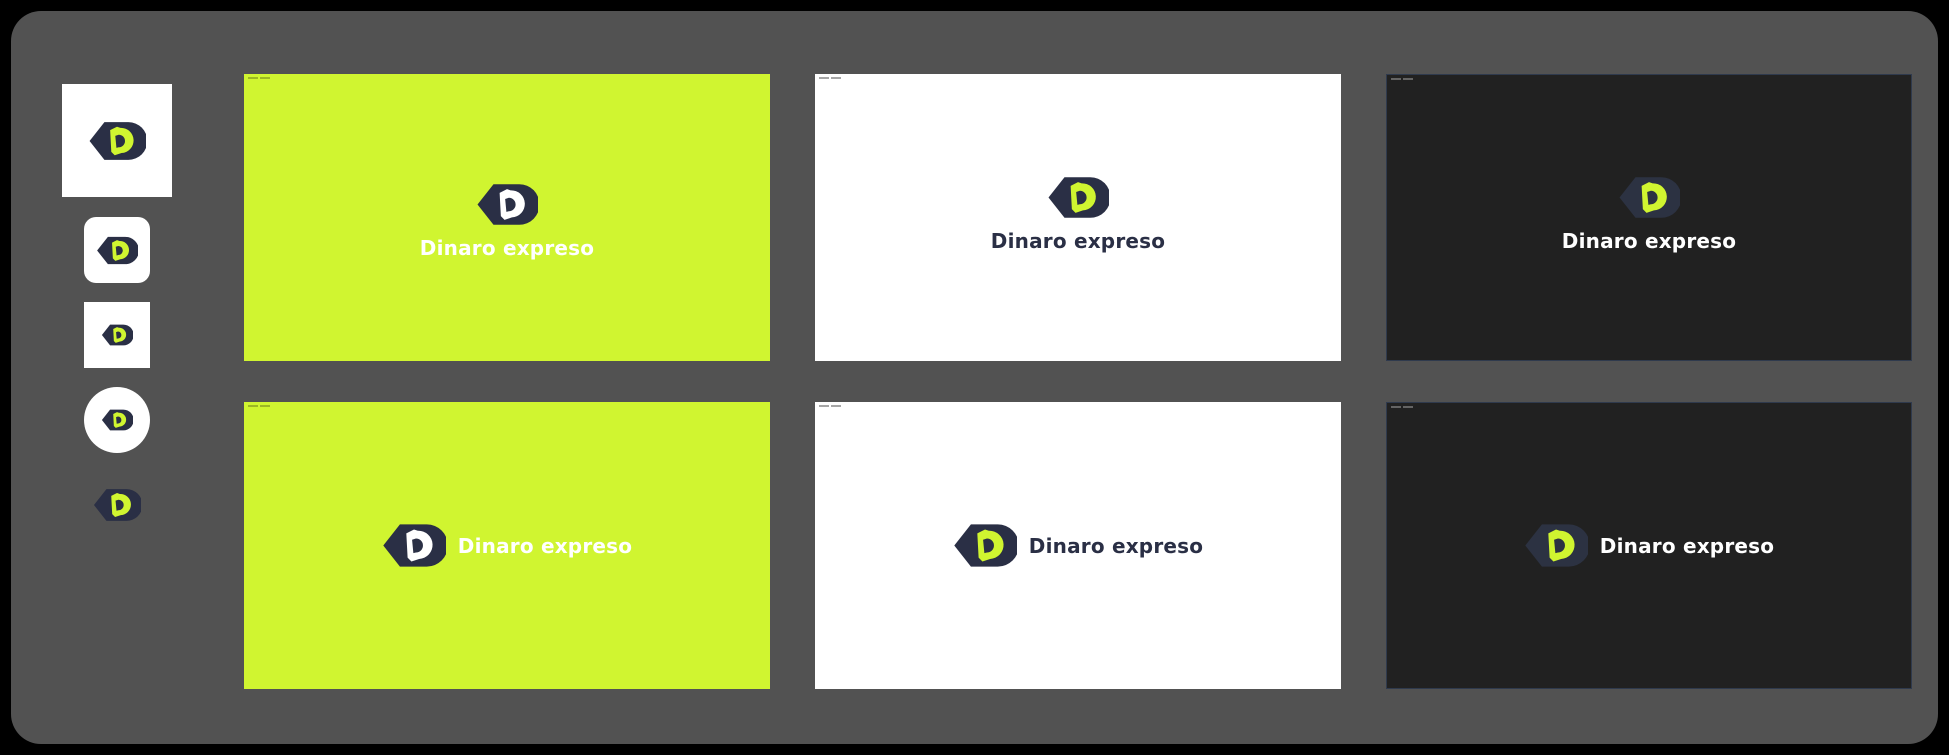 This screenshot has height=755, width=1949. I want to click on logo-card-dark-stacked: Dinaro expreso, so click(1649, 217).